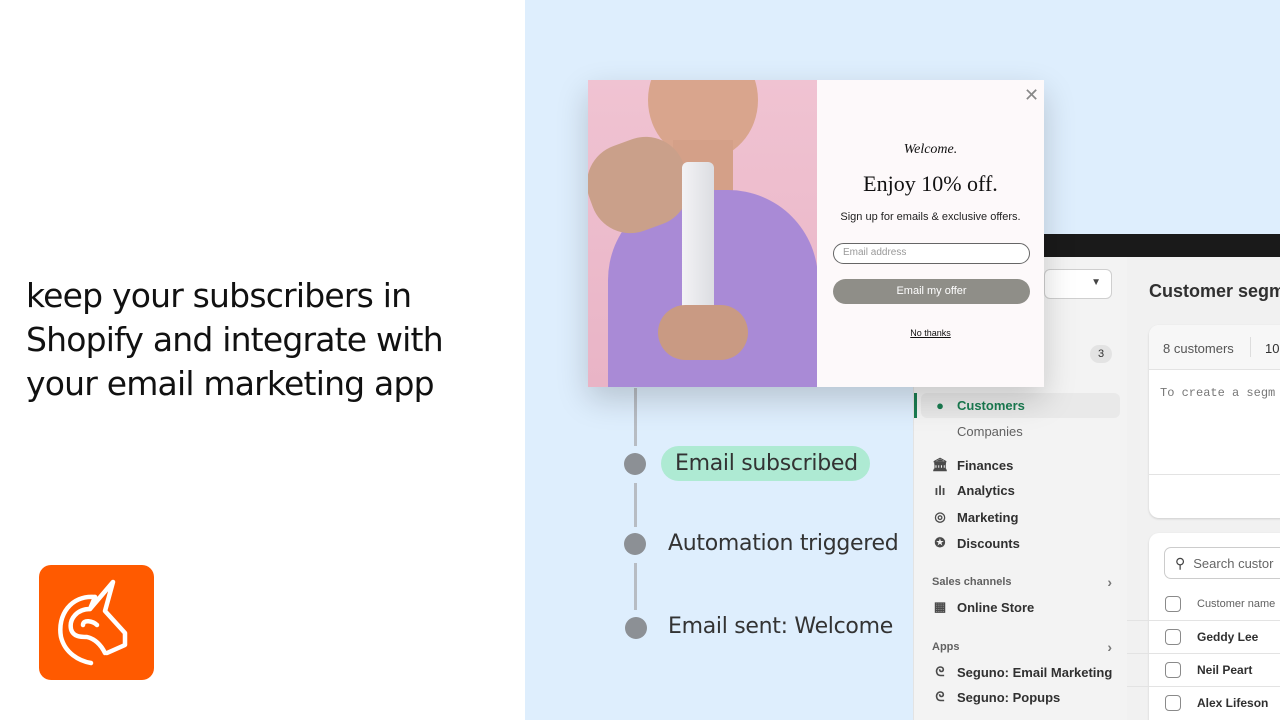 The height and width of the screenshot is (720, 1280). I want to click on bank-icon: 🏛︎, so click(940, 464).